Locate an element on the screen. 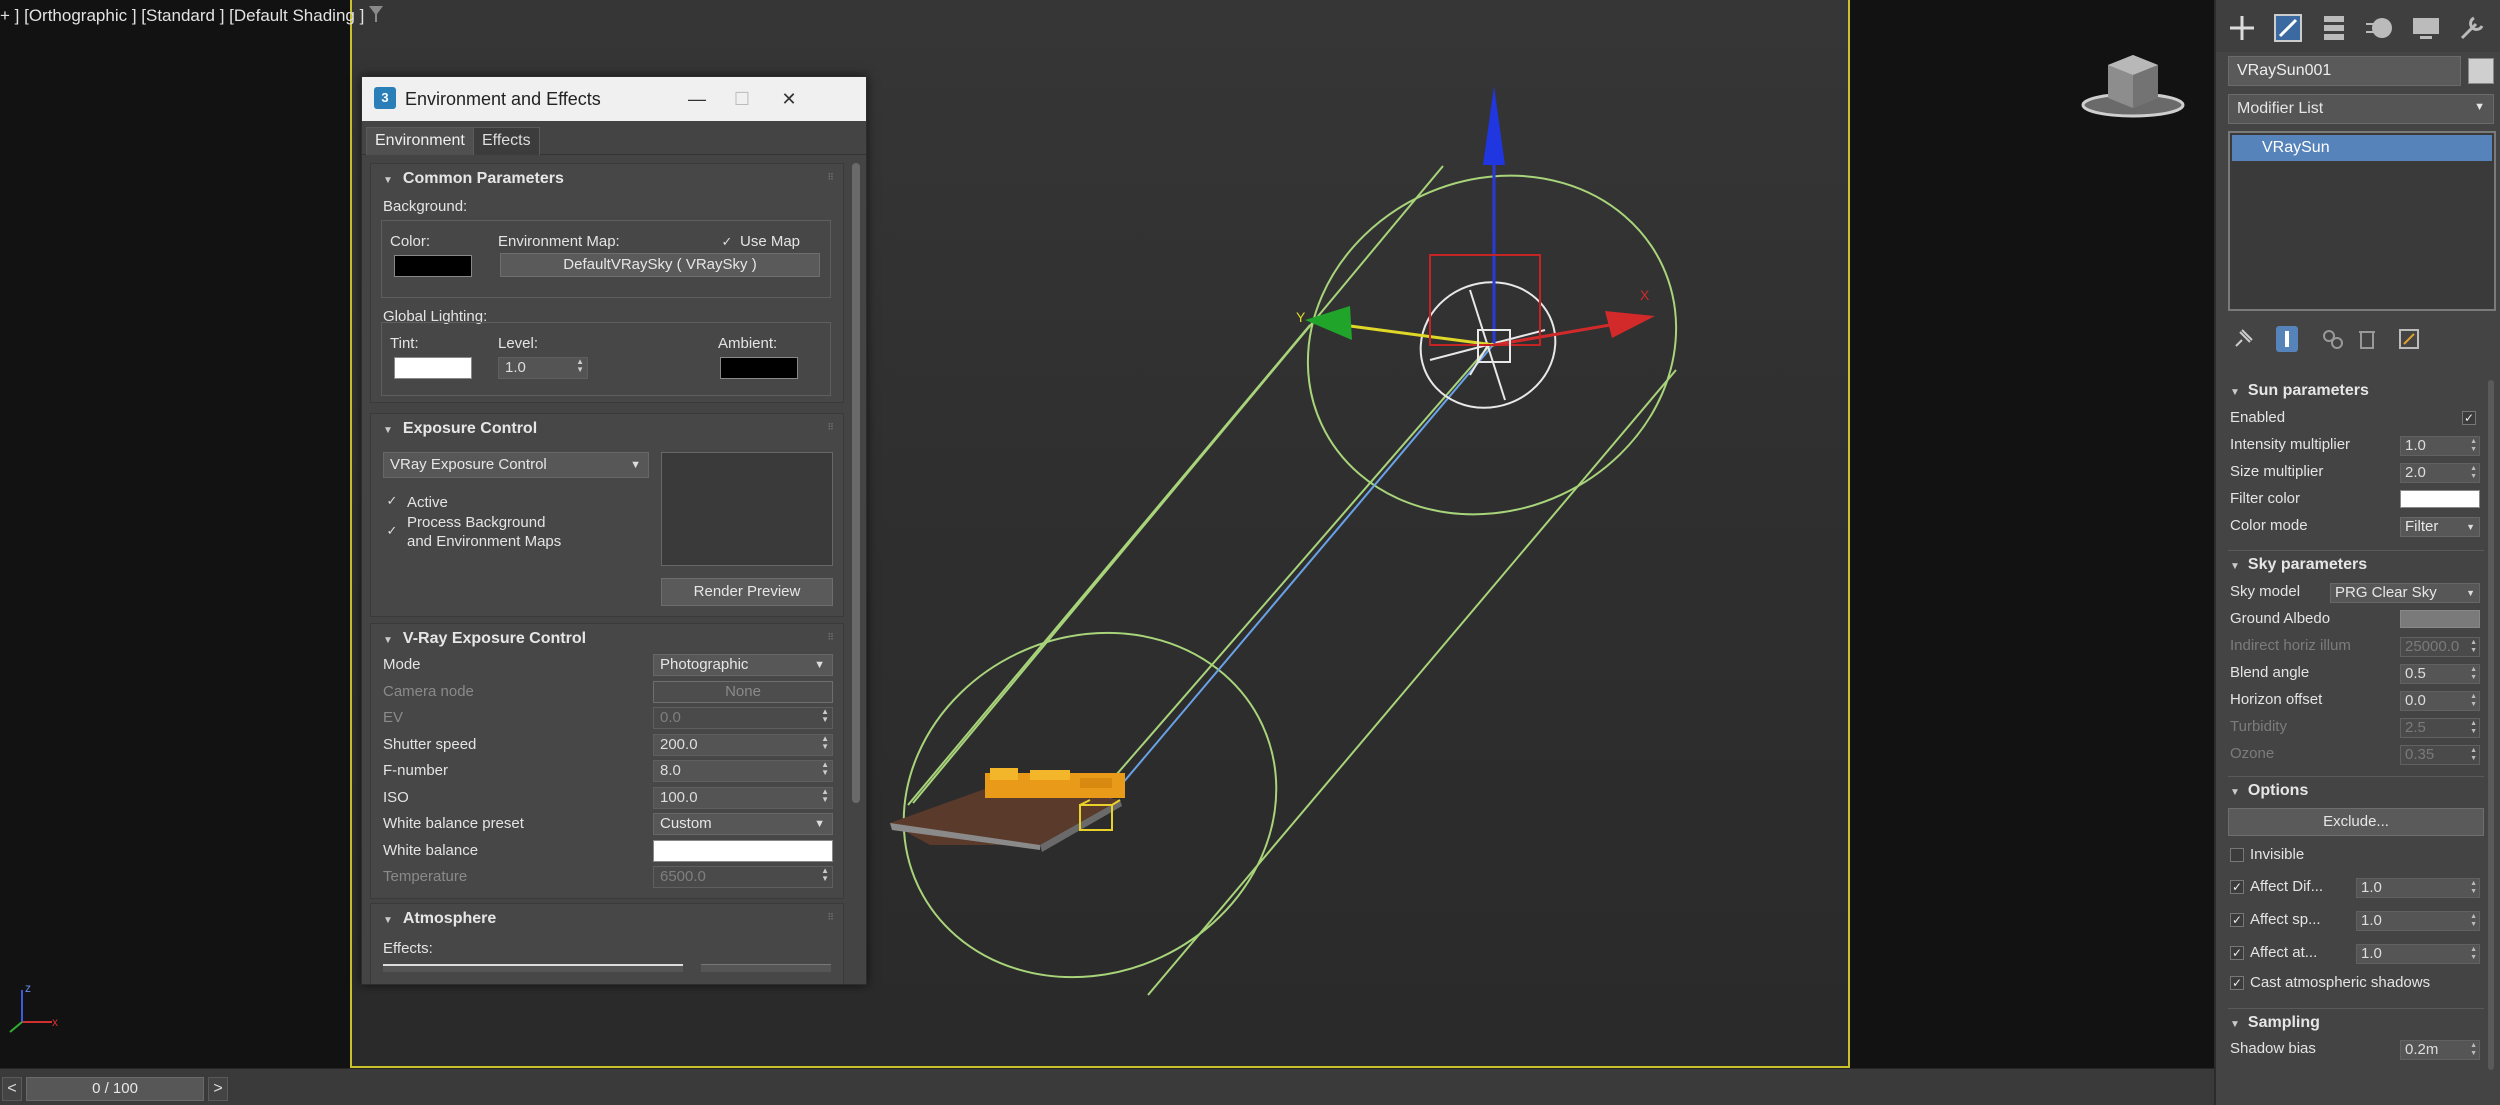 The height and width of the screenshot is (1105, 2500). process-background-checkbox: ✓ is located at coordinates (392, 531).